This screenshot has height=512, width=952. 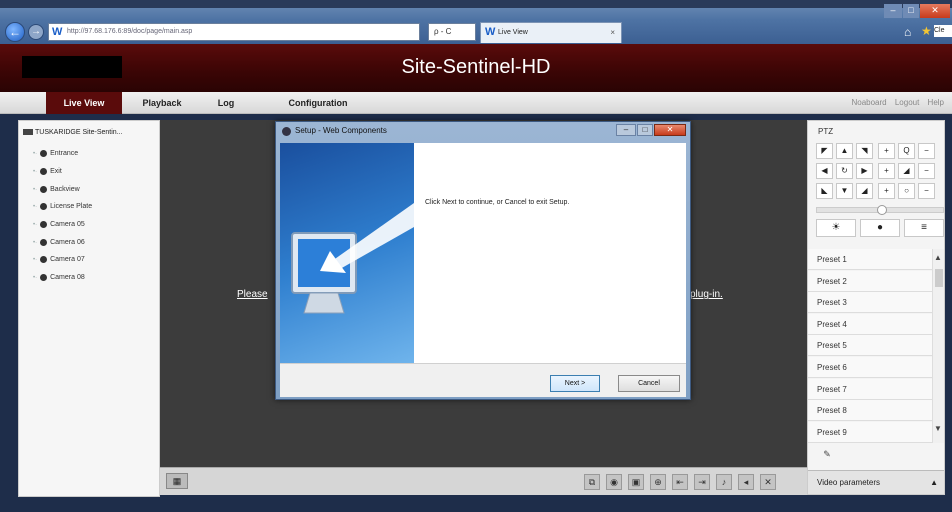 What do you see at coordinates (870, 367) in the screenshot?
I see `preset-item: Preset 6` at bounding box center [870, 367].